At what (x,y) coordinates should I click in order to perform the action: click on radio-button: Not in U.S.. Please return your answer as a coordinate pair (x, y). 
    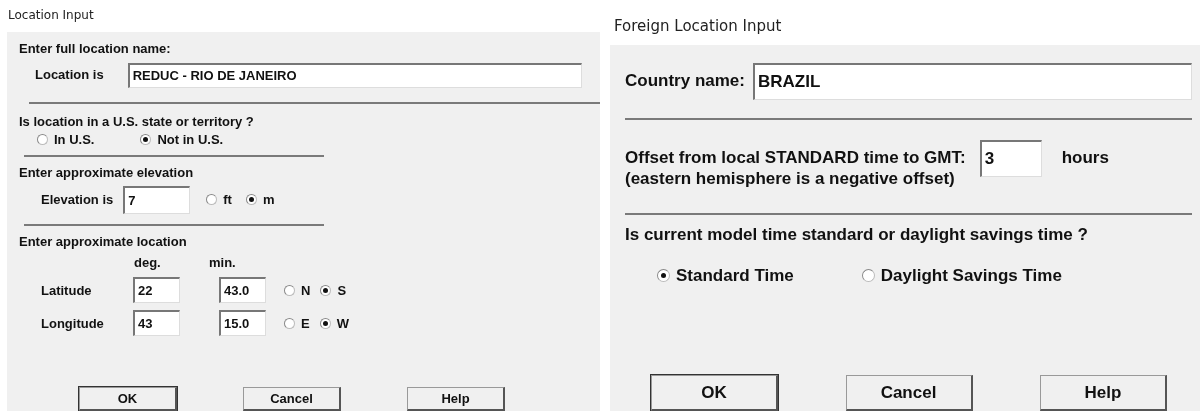
    Looking at the image, I should click on (182, 140).